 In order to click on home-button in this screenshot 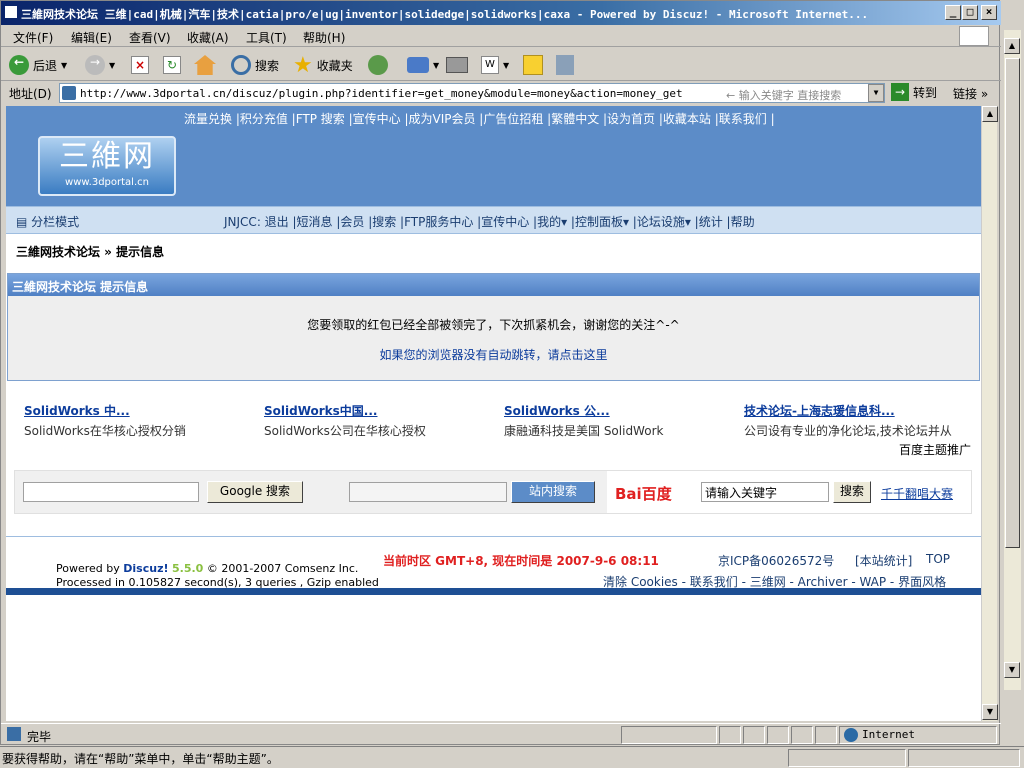, I will do `click(205, 65)`.